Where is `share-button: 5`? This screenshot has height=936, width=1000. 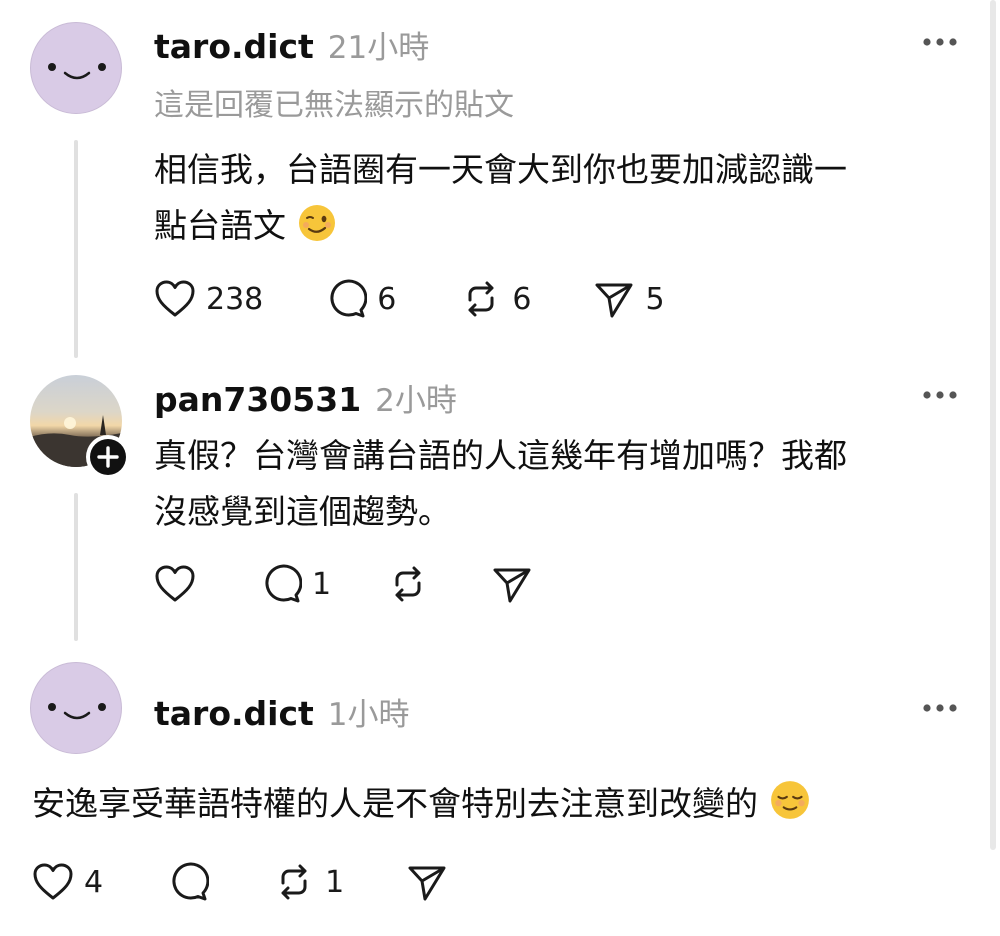
share-button: 5 is located at coordinates (629, 299).